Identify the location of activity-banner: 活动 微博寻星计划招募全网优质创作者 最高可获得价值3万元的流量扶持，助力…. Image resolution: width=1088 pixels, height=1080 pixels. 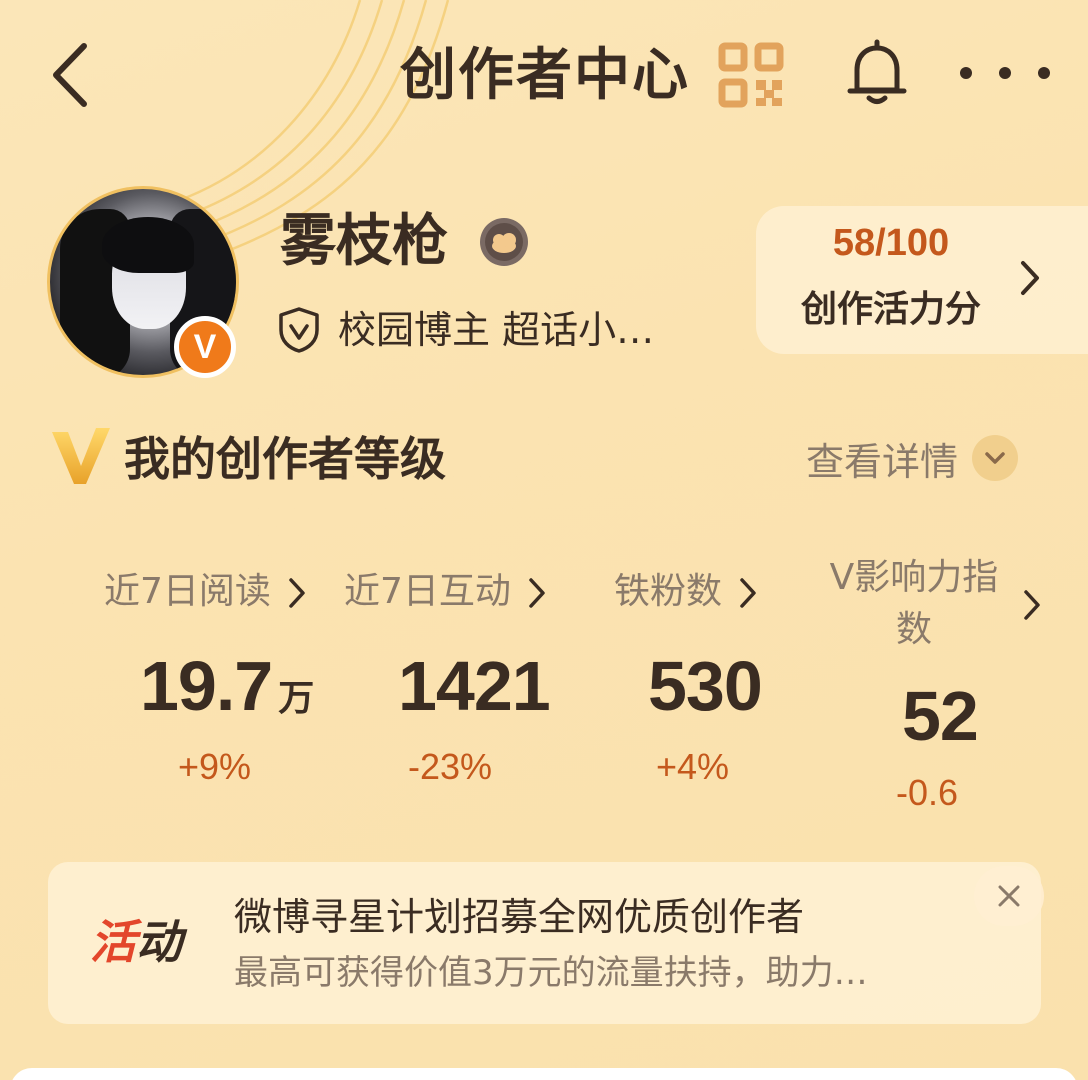
(546, 943).